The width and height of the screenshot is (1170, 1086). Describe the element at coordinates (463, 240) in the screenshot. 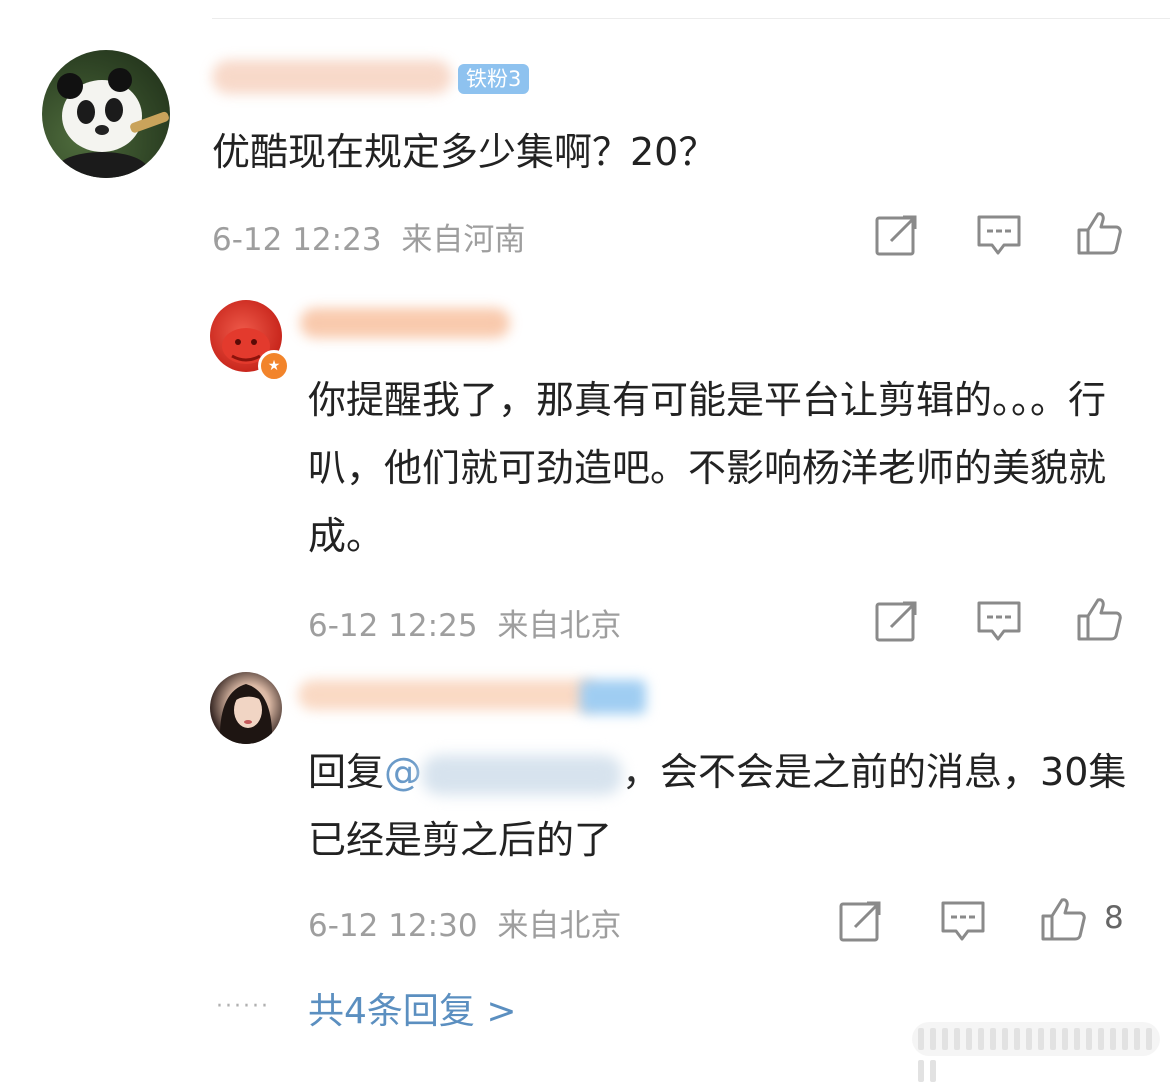

I see `location: 来自河南` at that location.